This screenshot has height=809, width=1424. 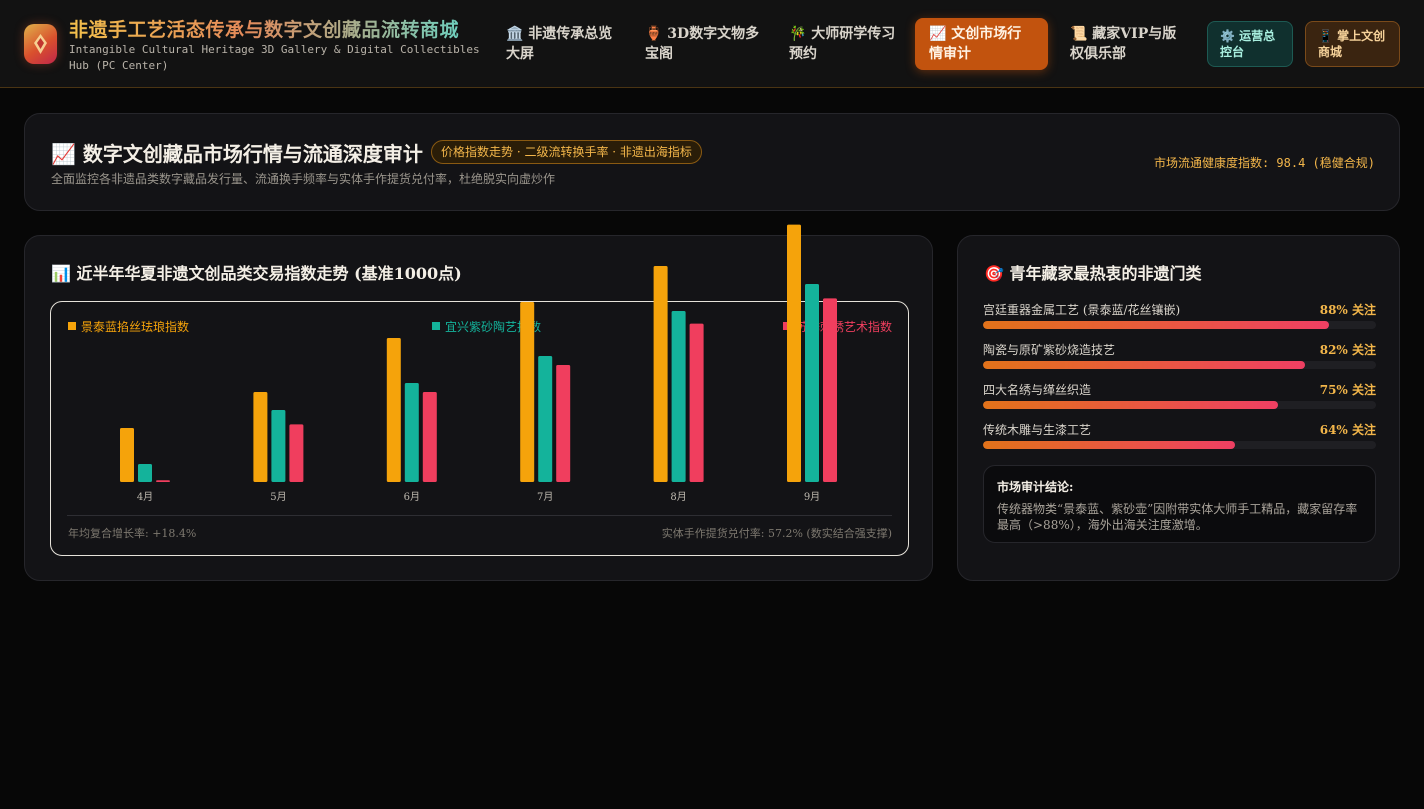 I want to click on x-tick-label: 7月, so click(x=545, y=497).